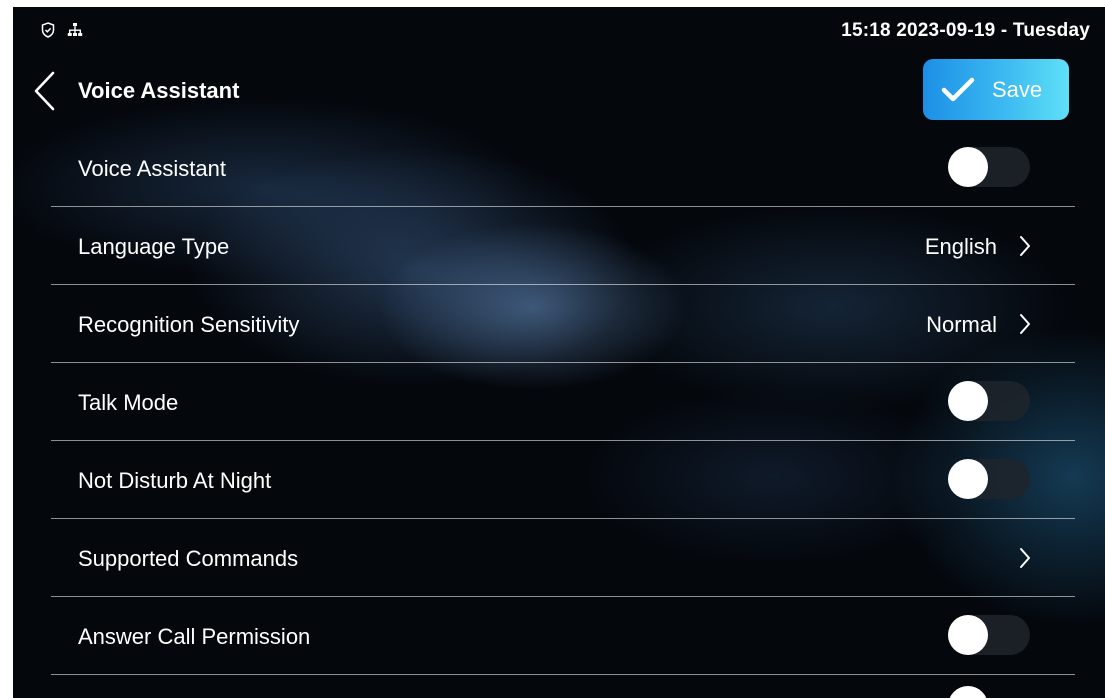 The width and height of the screenshot is (1105, 698). Describe the element at coordinates (989, 401) in the screenshot. I see `talk-mode-toggle` at that location.